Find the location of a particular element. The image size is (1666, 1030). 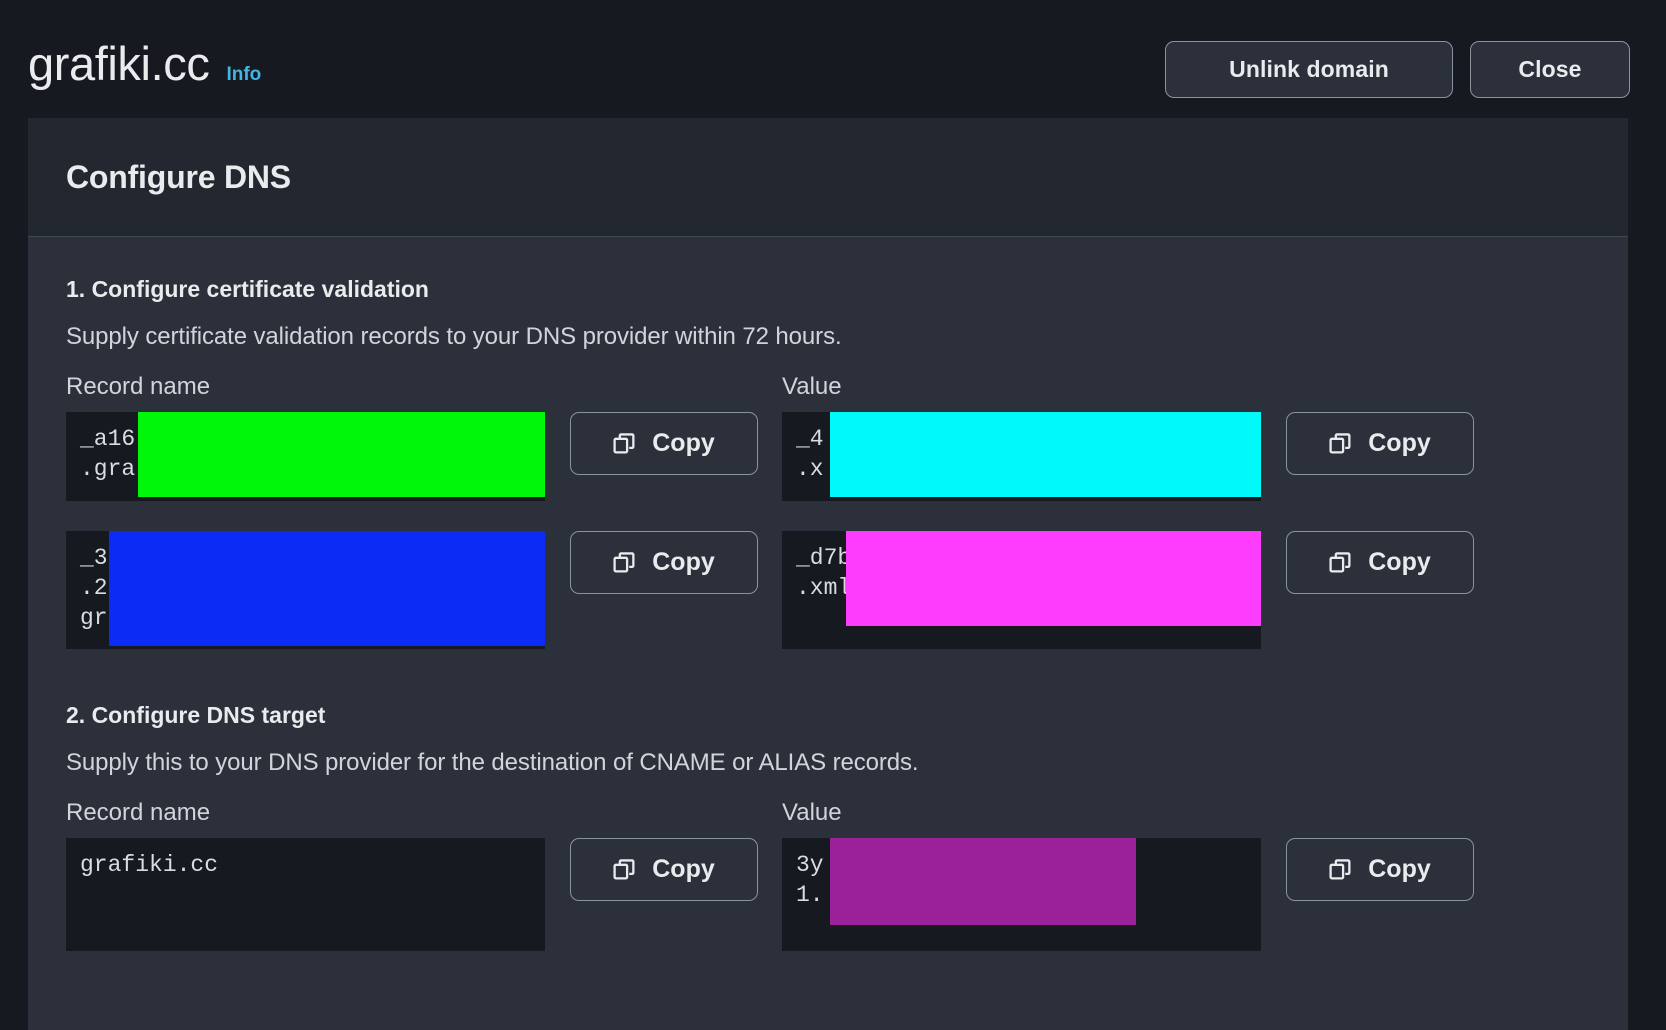

section-1-title: 1. Configure certificate validation is located at coordinates (247, 289).